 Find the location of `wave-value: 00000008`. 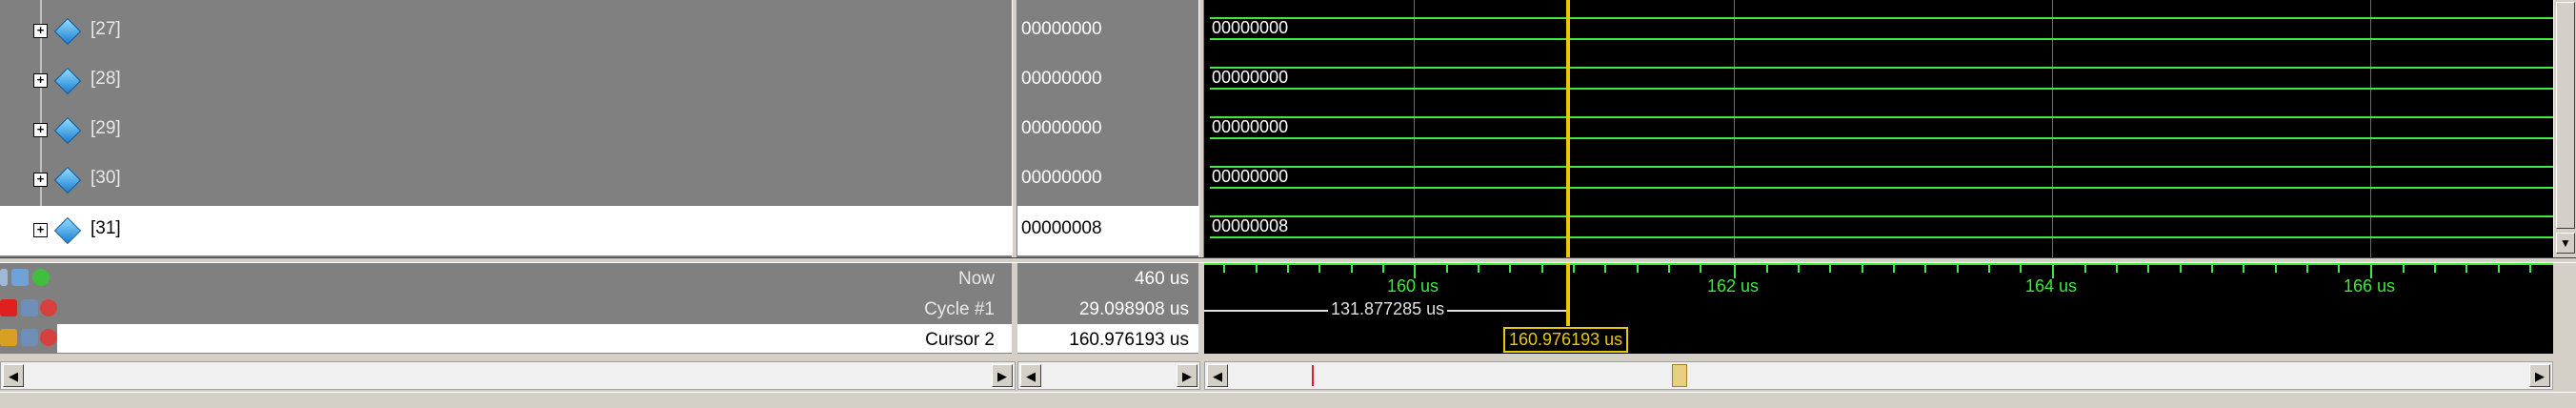

wave-value: 00000008 is located at coordinates (1250, 225).